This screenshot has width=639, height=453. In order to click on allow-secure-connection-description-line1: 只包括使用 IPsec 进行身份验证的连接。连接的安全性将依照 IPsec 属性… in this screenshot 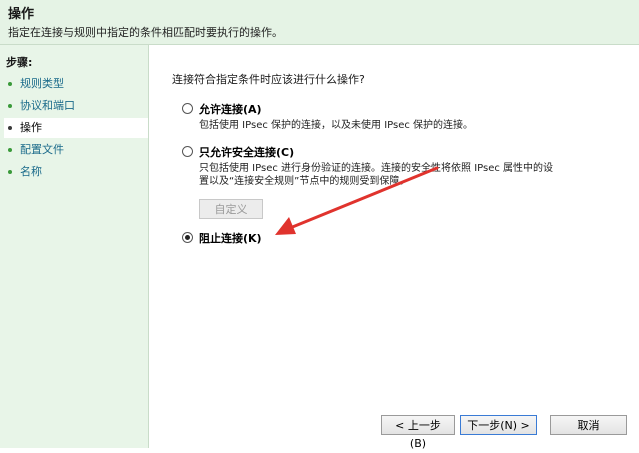, I will do `click(376, 168)`.